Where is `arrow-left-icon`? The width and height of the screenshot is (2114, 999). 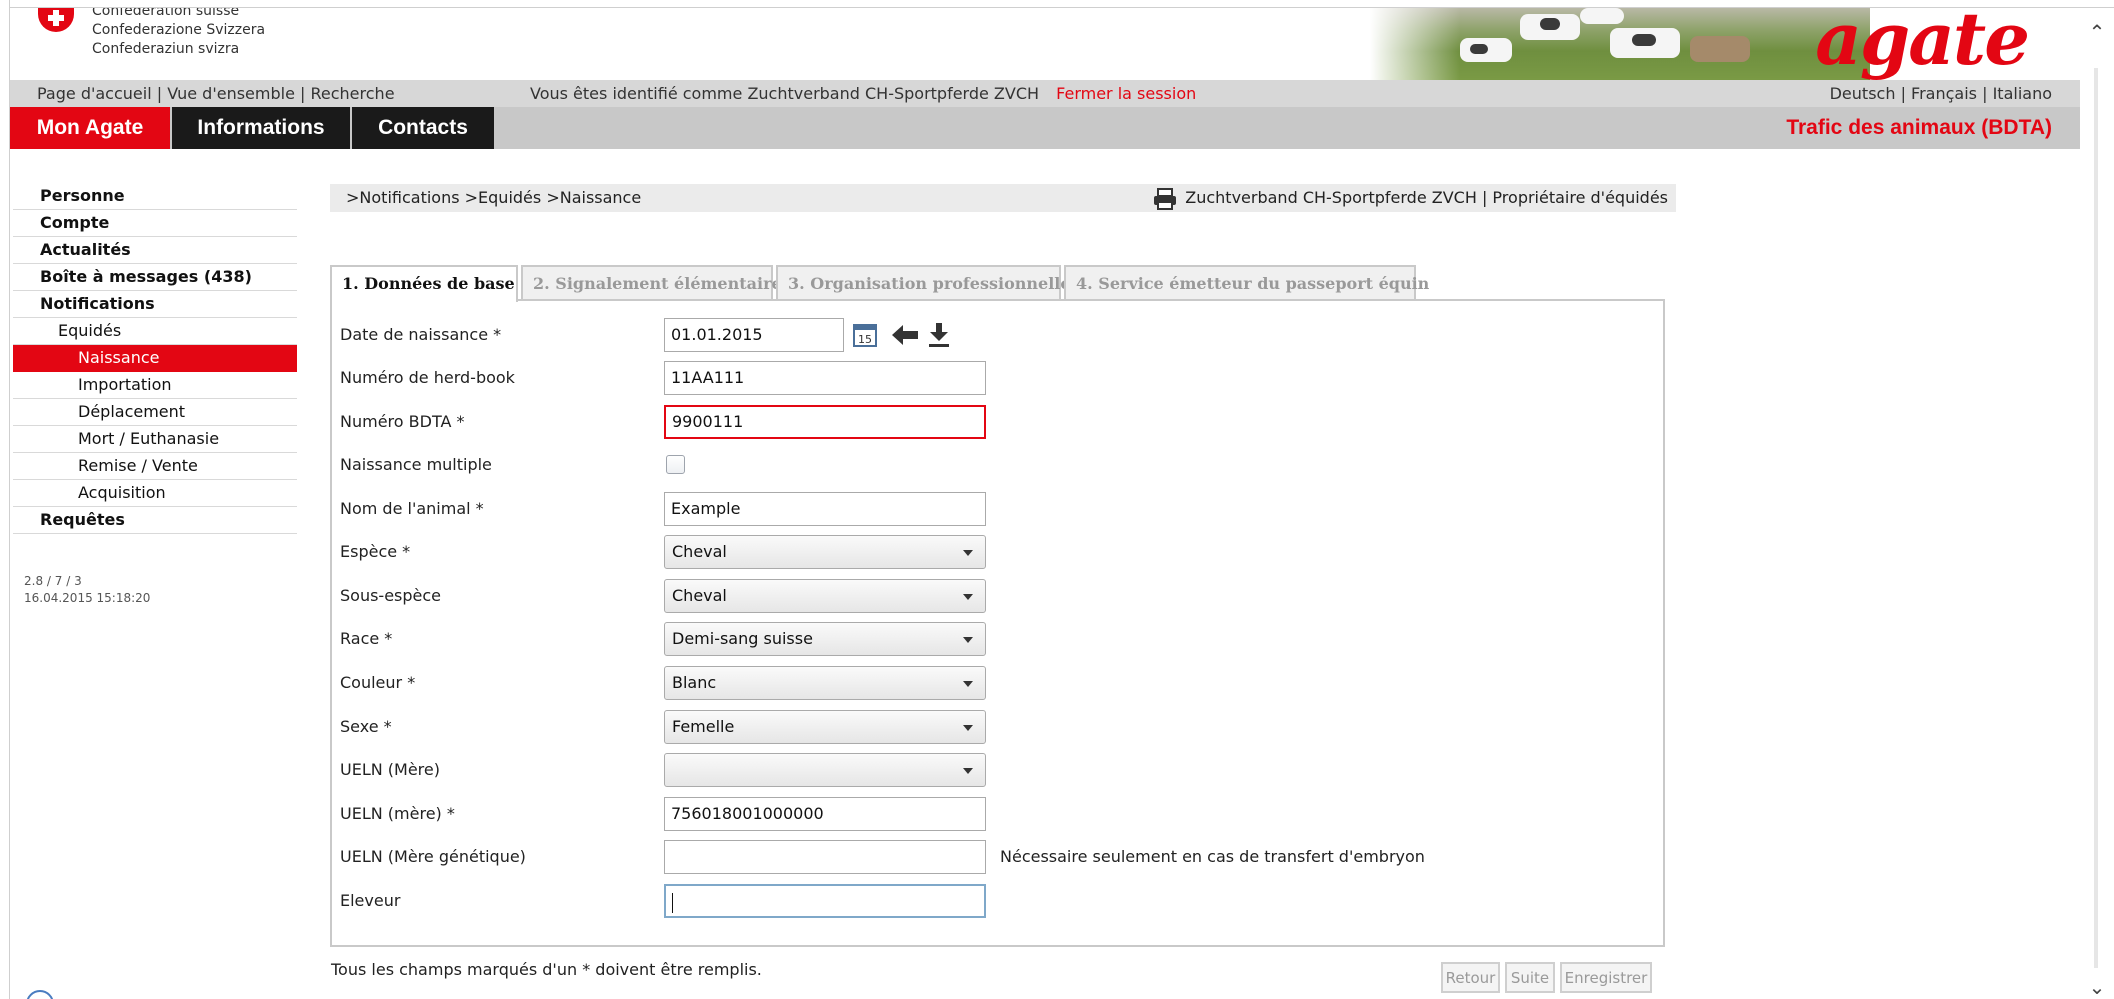 arrow-left-icon is located at coordinates (905, 335).